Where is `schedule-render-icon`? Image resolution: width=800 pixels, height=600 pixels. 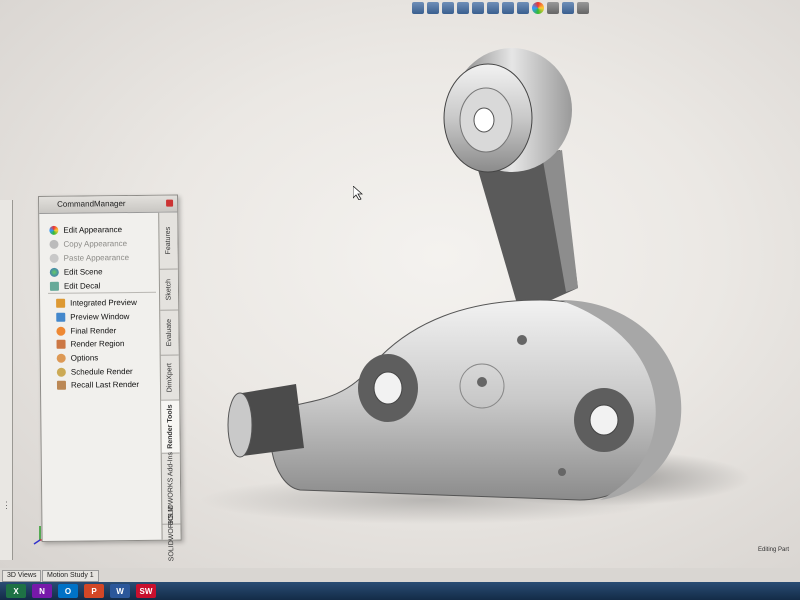
schedule-render-icon is located at coordinates (61, 372).